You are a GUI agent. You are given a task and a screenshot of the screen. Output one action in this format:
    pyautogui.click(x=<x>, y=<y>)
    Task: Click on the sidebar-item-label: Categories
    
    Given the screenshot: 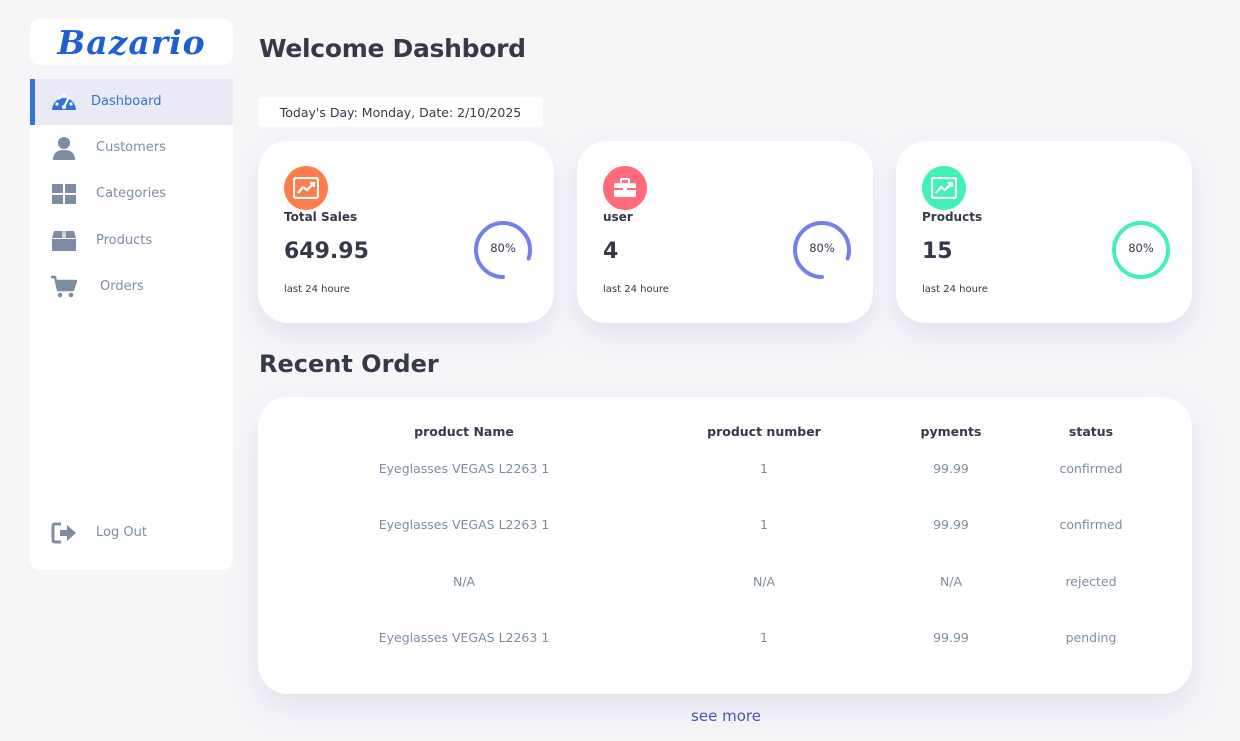 What is the action you would take?
    pyautogui.click(x=131, y=193)
    